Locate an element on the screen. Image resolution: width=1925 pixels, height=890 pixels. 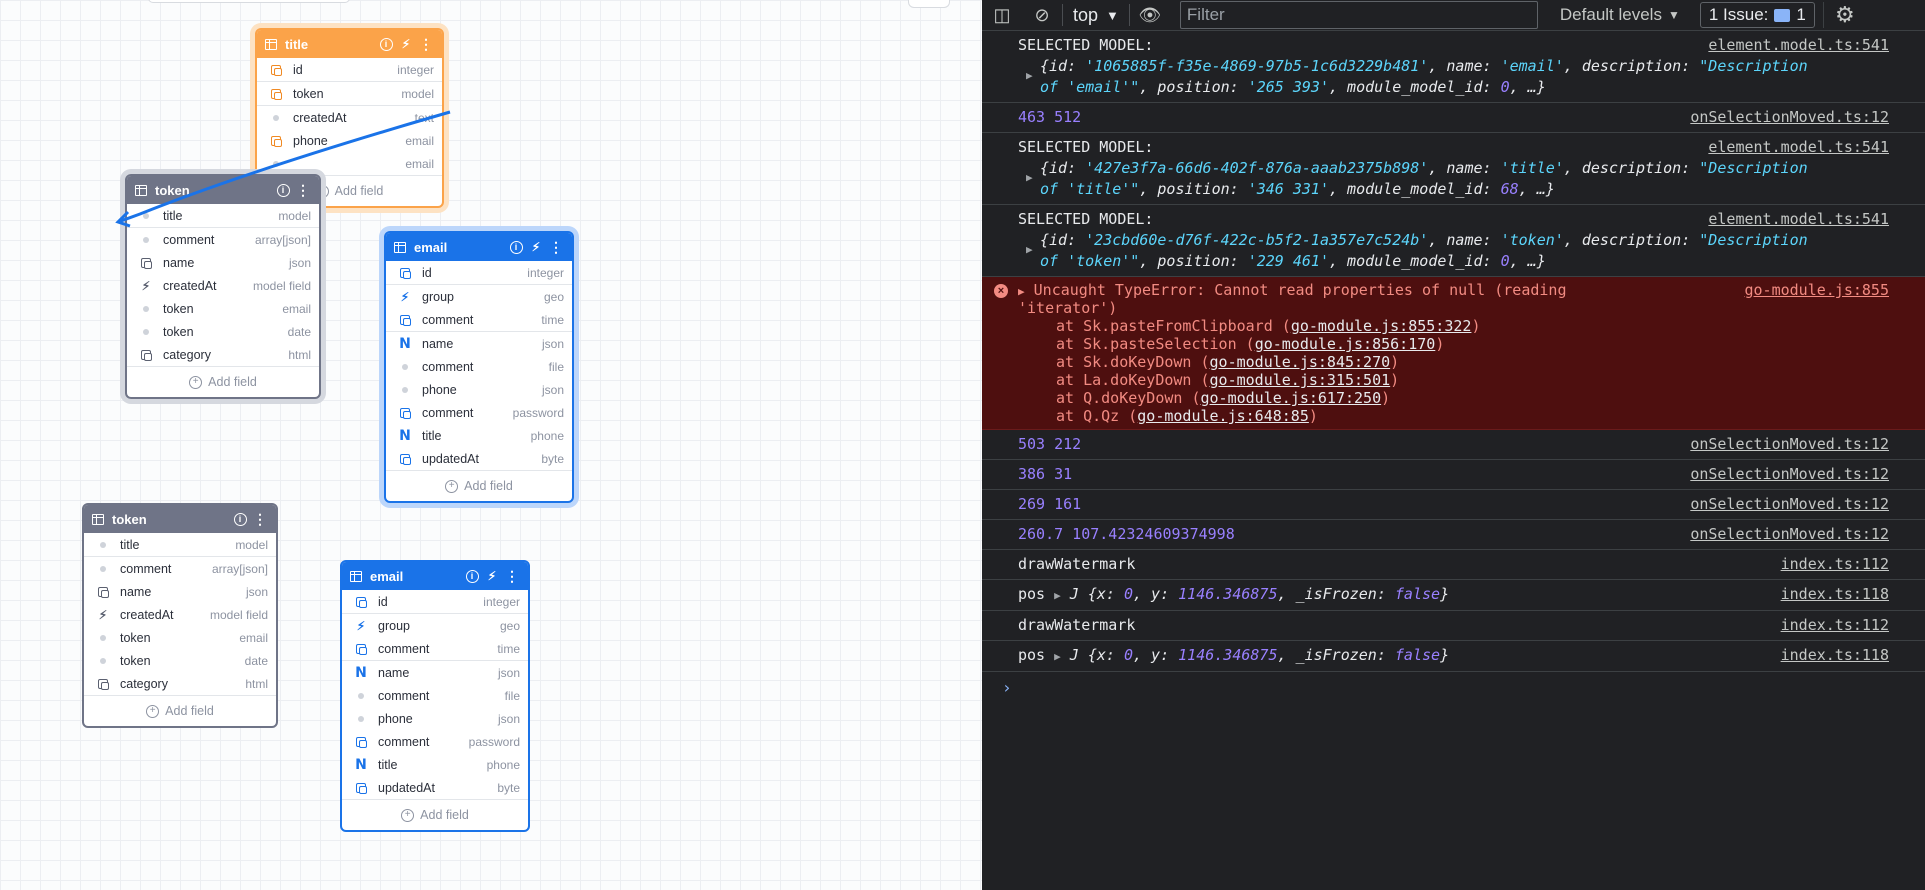
gear-icon: ⚙ is located at coordinates (1844, 15).